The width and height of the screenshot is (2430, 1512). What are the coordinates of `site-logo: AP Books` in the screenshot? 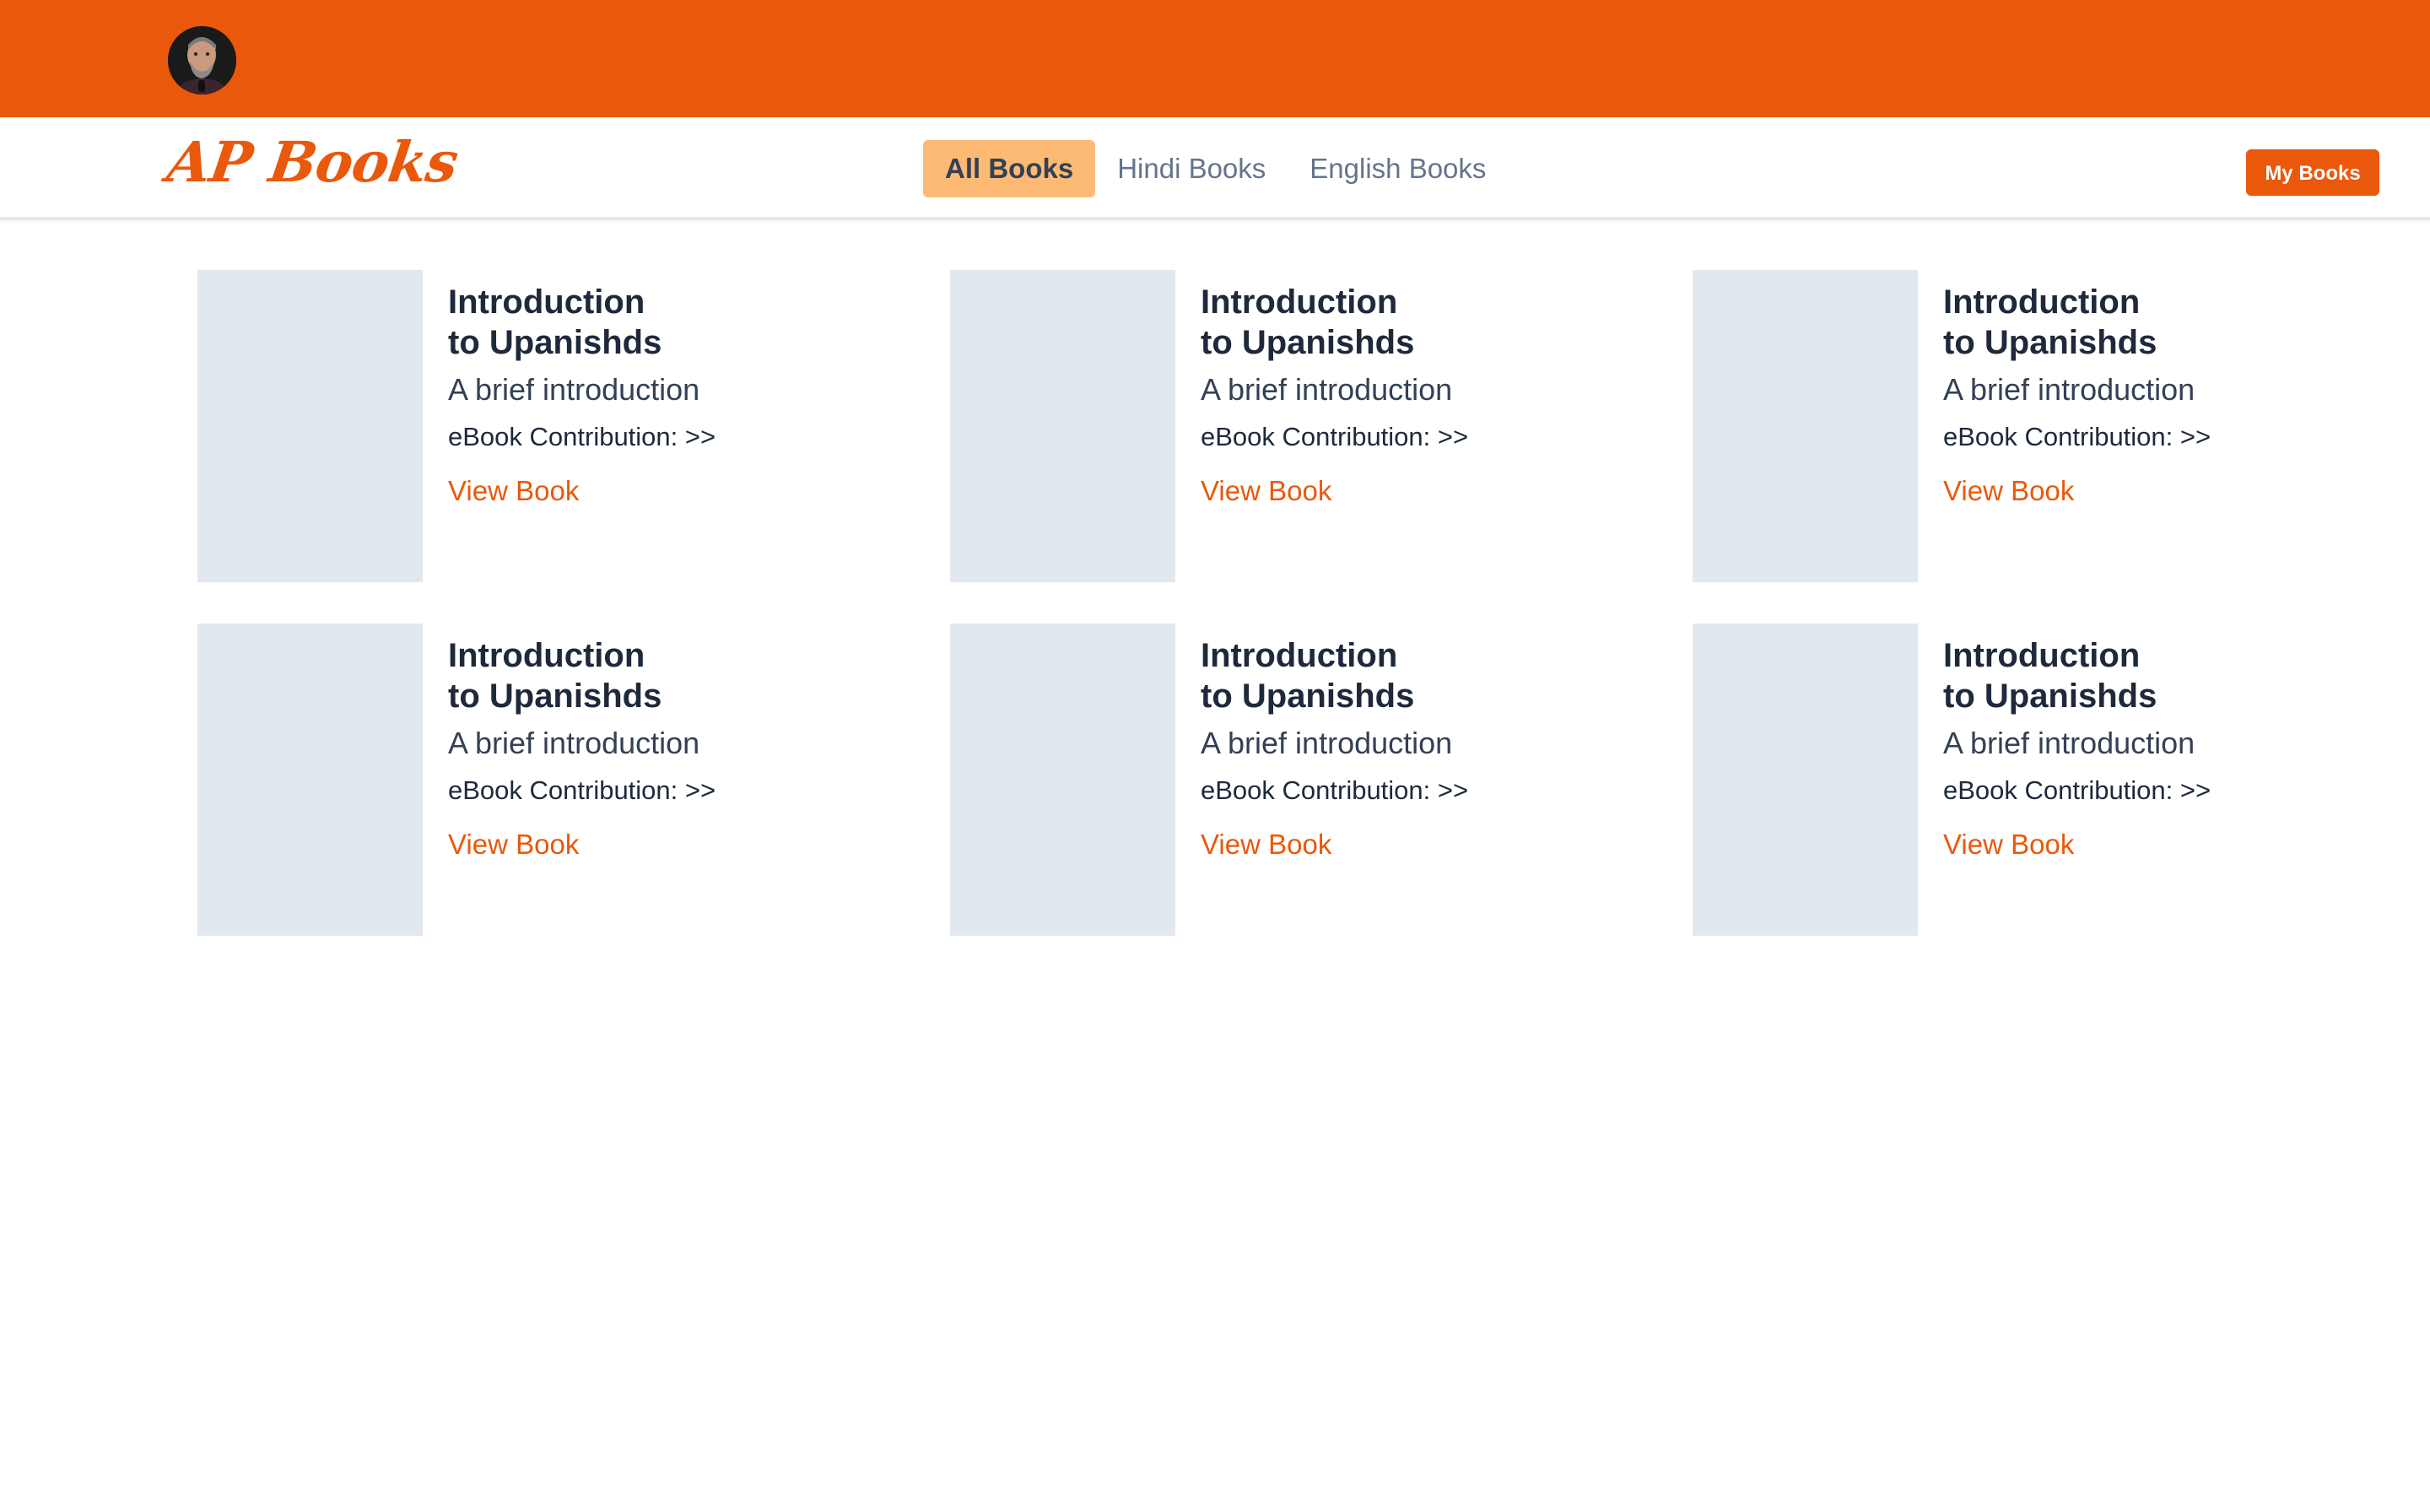 It's located at (313, 162).